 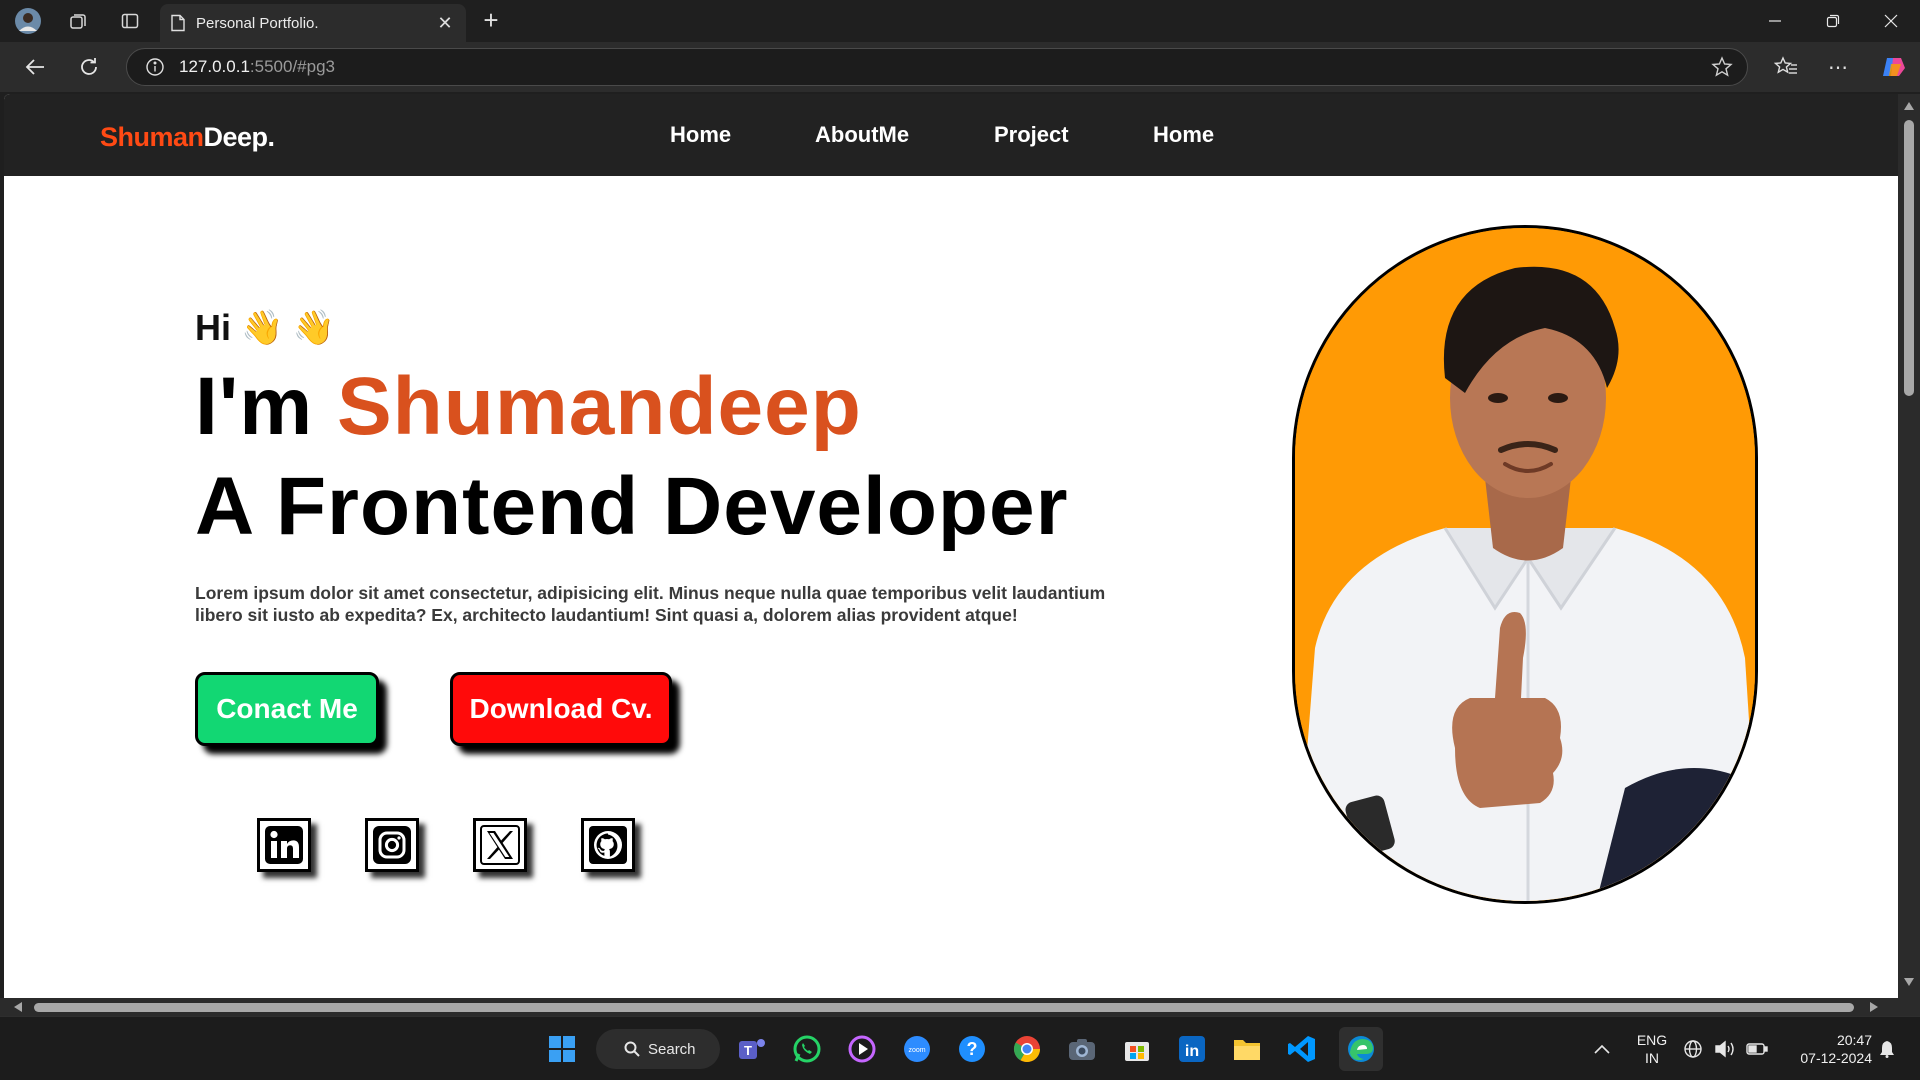 What do you see at coordinates (214, 66) in the screenshot?
I see `url-host: 127.0.0.1` at bounding box center [214, 66].